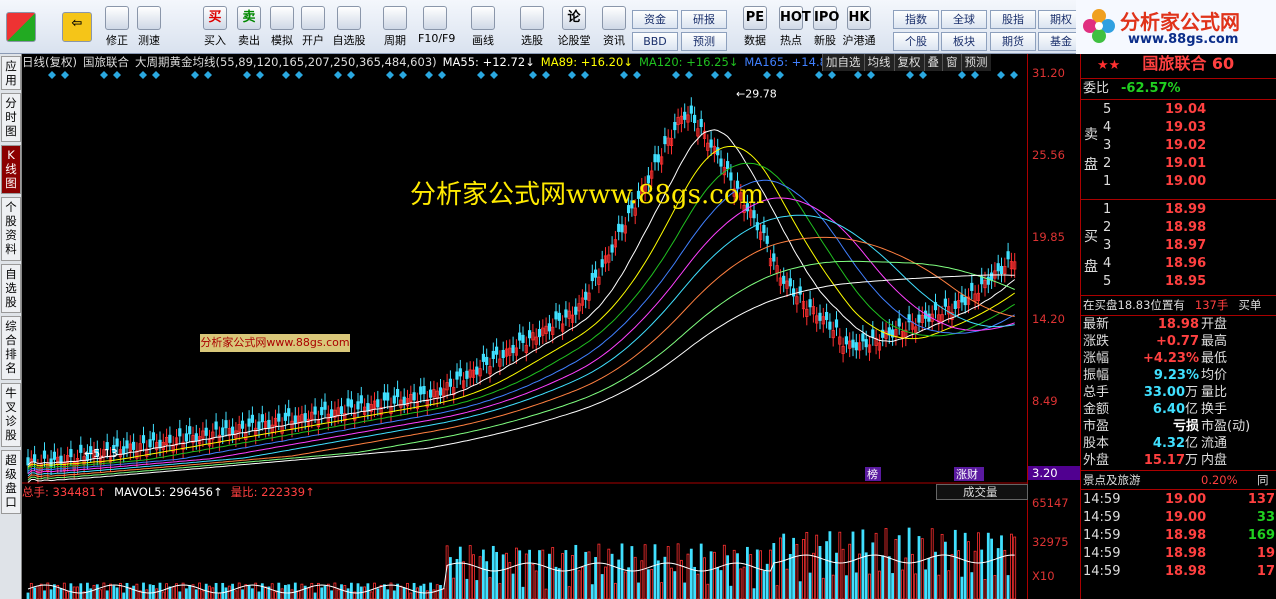 The width and height of the screenshot is (1276, 599). I want to click on fix-button: 修正, so click(117, 28).